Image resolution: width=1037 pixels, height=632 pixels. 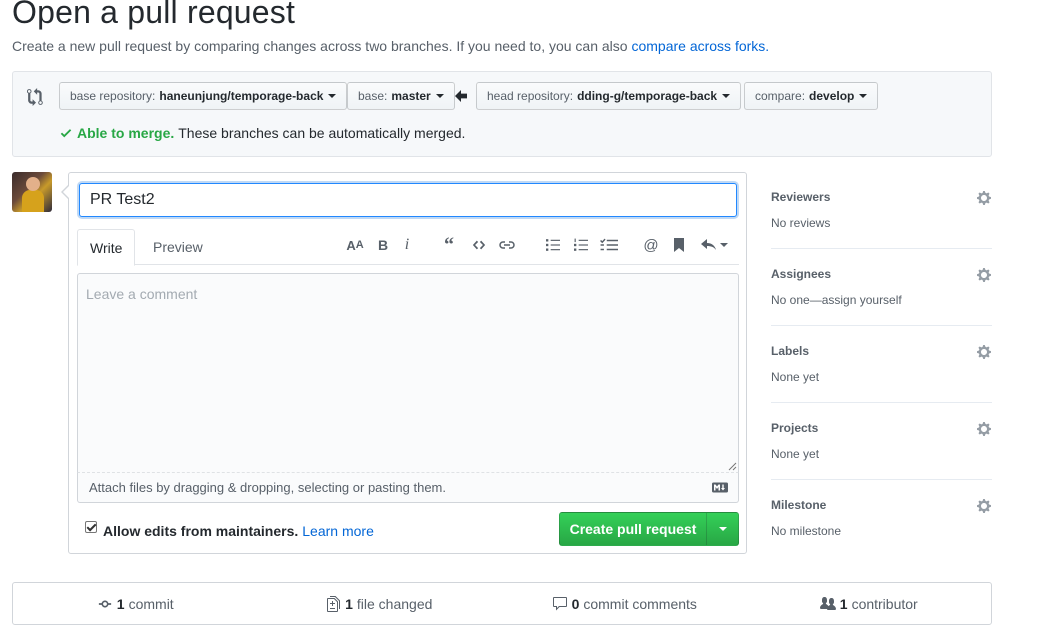 What do you see at coordinates (355, 245) in the screenshot?
I see `text-size-icon: AA` at bounding box center [355, 245].